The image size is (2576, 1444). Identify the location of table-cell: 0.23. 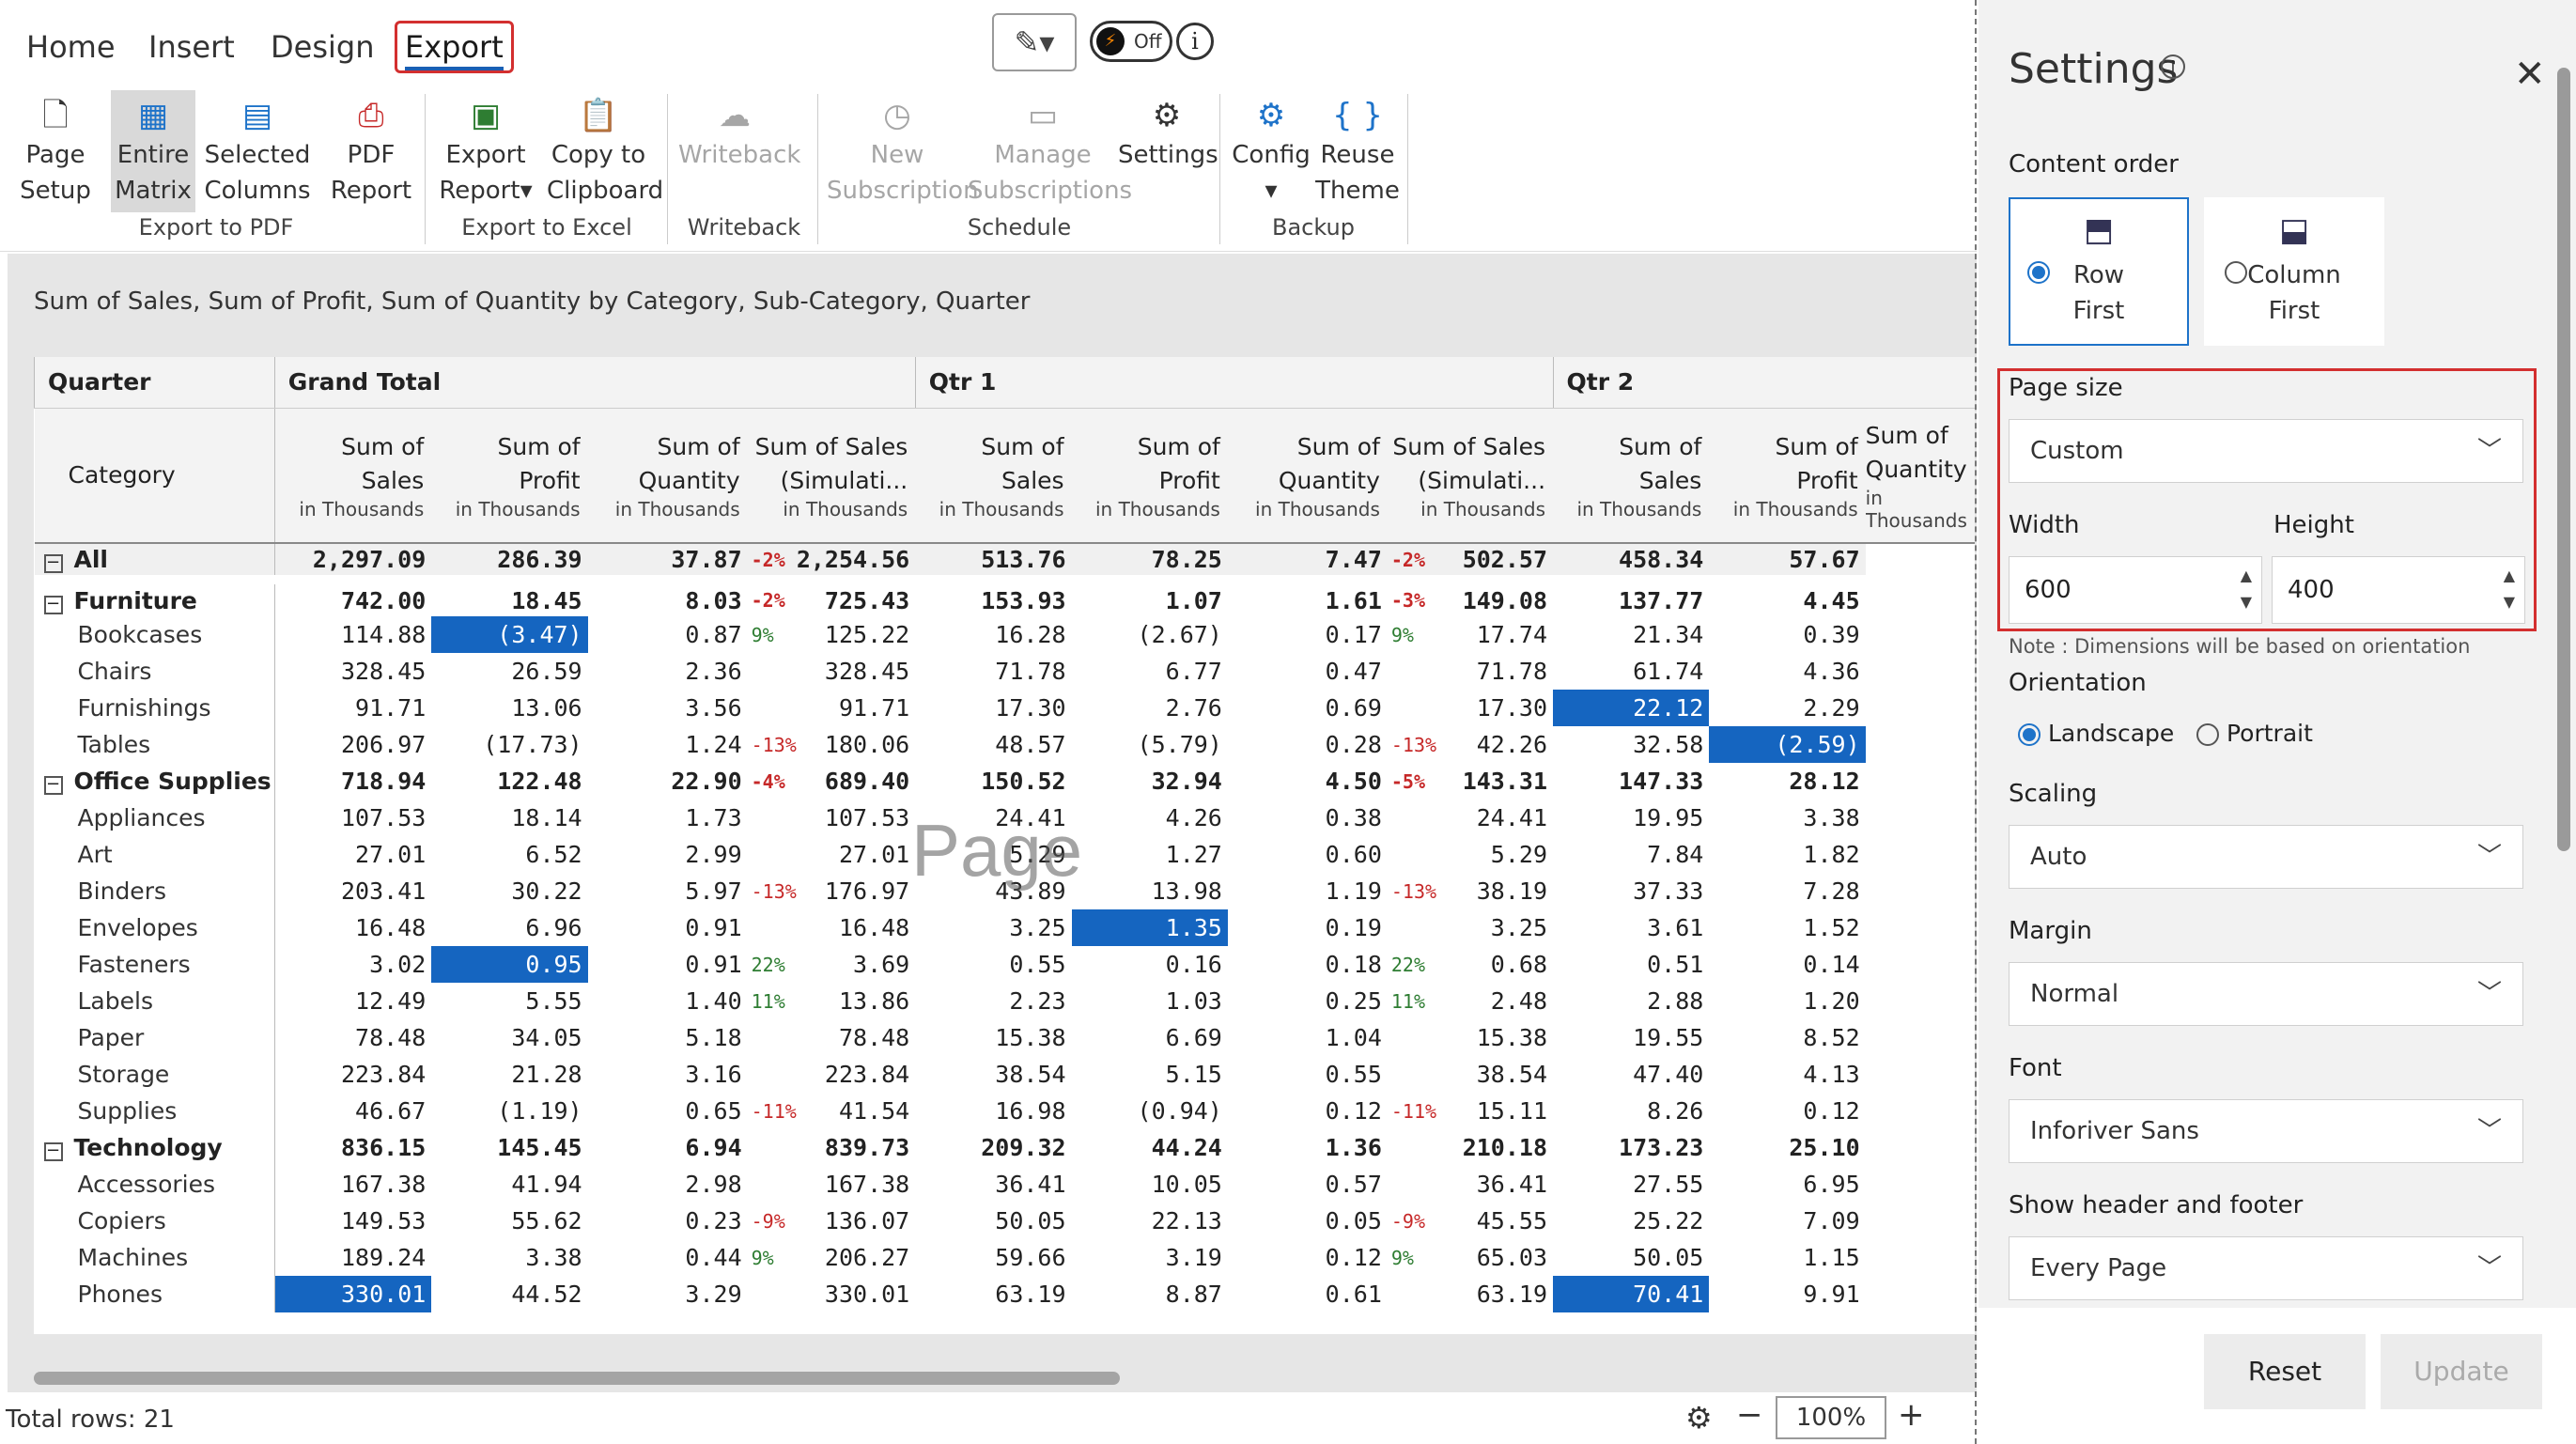
(668, 1221).